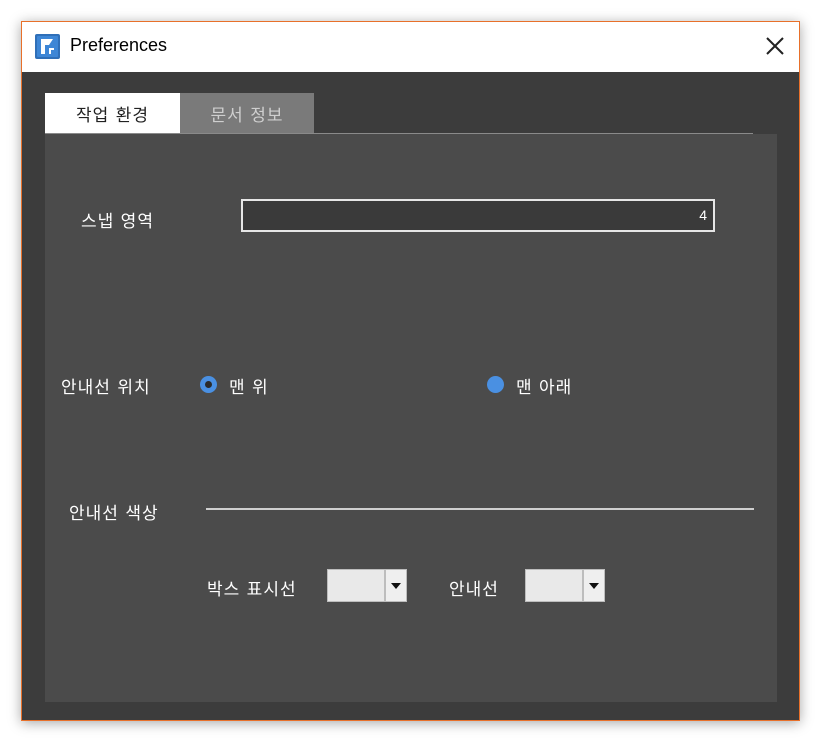  What do you see at coordinates (119, 45) in the screenshot?
I see `window-title: Preferences` at bounding box center [119, 45].